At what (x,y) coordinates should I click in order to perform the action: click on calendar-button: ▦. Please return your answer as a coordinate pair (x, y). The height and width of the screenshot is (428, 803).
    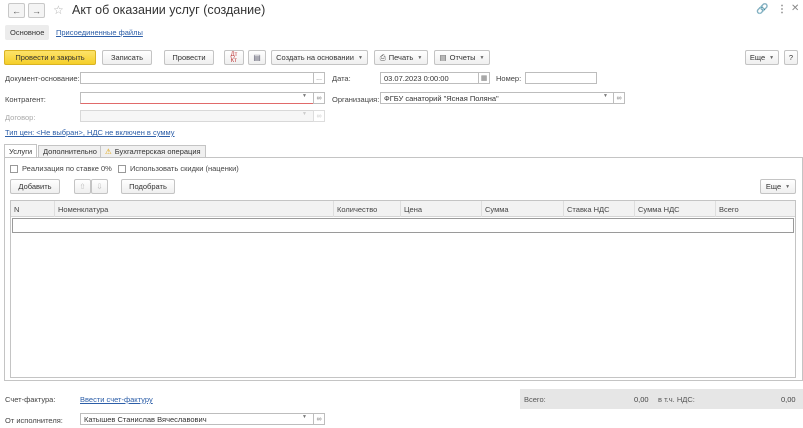
    Looking at the image, I should click on (484, 78).